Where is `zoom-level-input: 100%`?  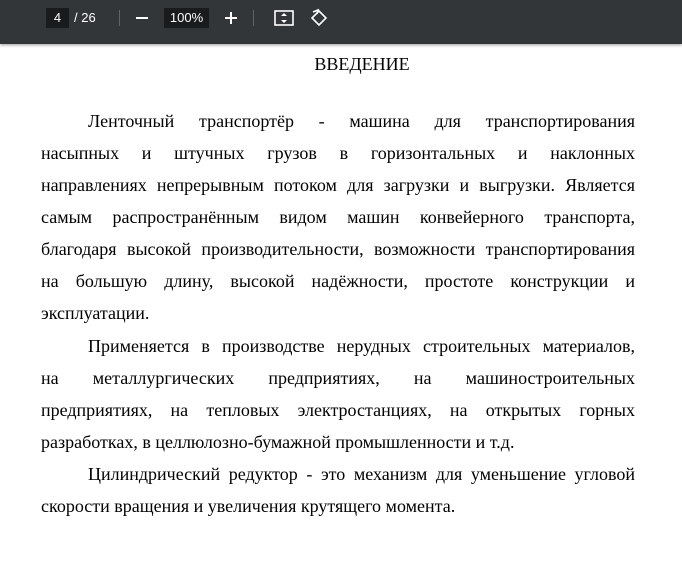
zoom-level-input: 100% is located at coordinates (186, 18).